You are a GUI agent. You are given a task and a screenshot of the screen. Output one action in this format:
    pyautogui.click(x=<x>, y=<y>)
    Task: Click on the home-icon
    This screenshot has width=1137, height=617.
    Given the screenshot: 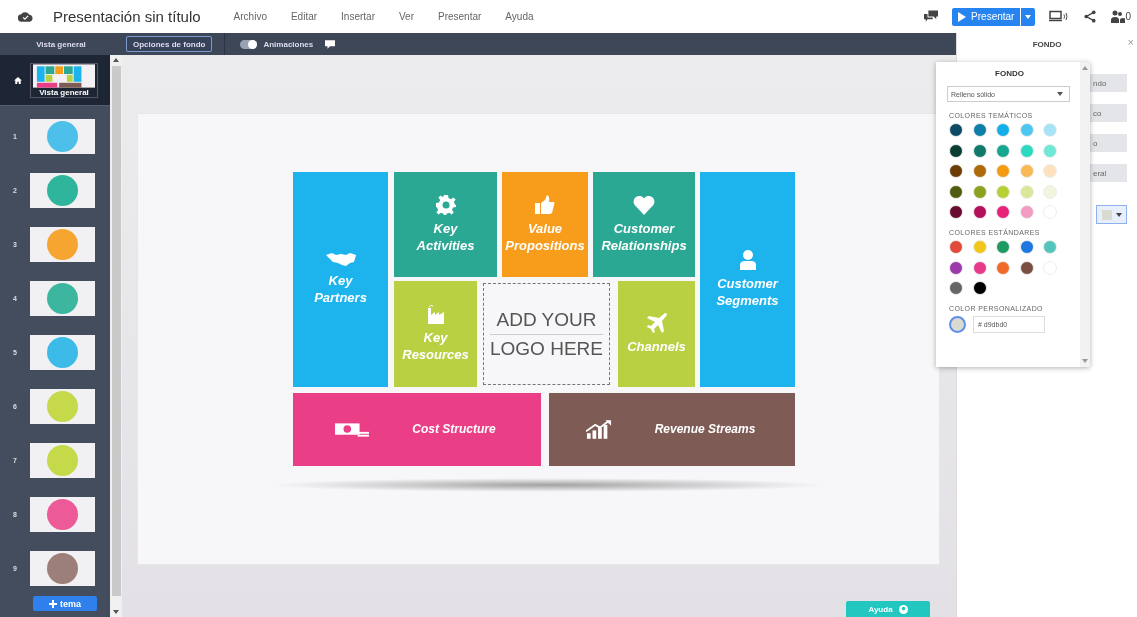 What is the action you would take?
    pyautogui.click(x=18, y=80)
    